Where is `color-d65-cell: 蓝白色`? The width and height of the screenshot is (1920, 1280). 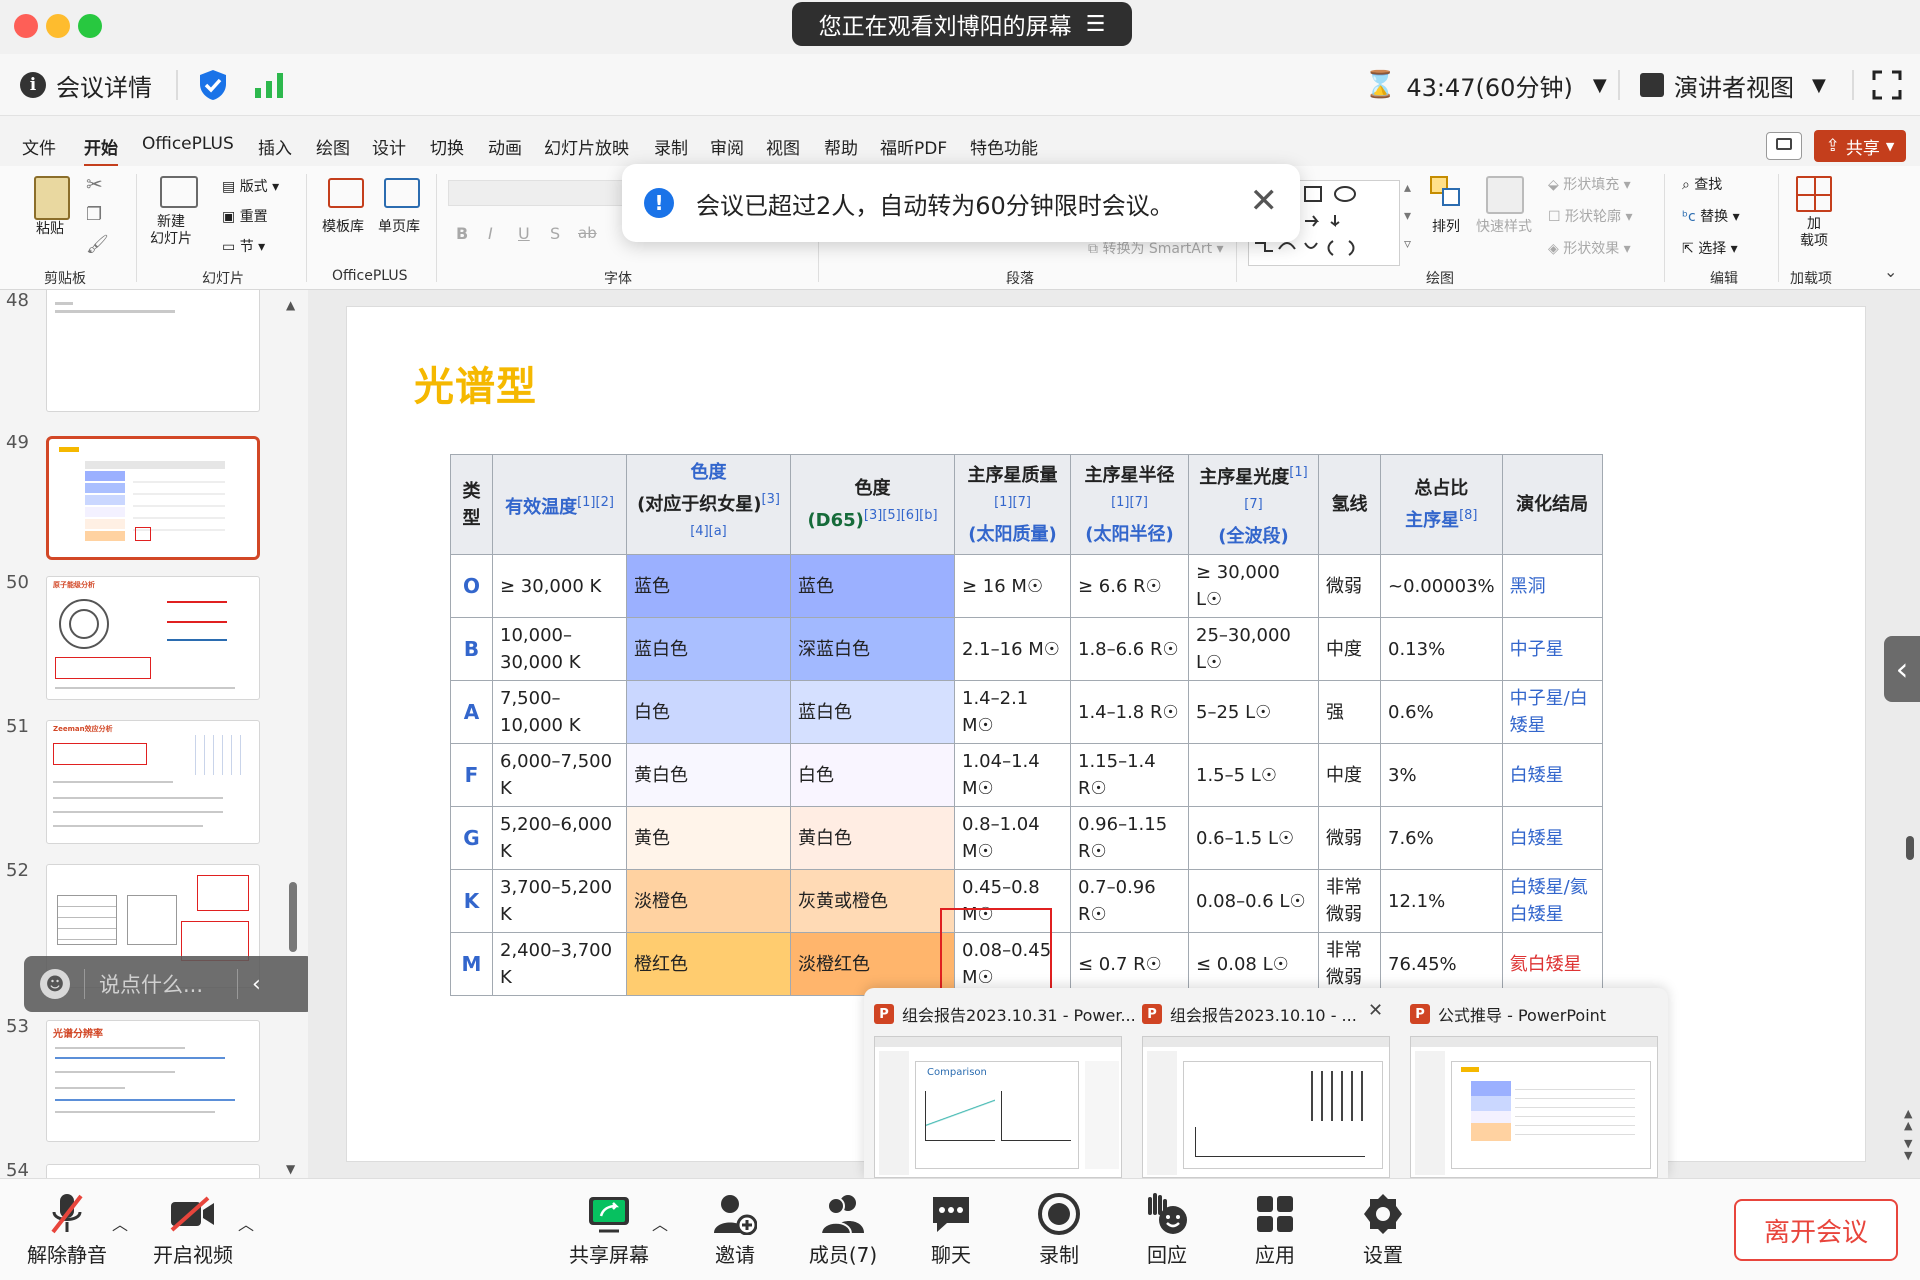
color-d65-cell: 蓝白色 is located at coordinates (872, 712).